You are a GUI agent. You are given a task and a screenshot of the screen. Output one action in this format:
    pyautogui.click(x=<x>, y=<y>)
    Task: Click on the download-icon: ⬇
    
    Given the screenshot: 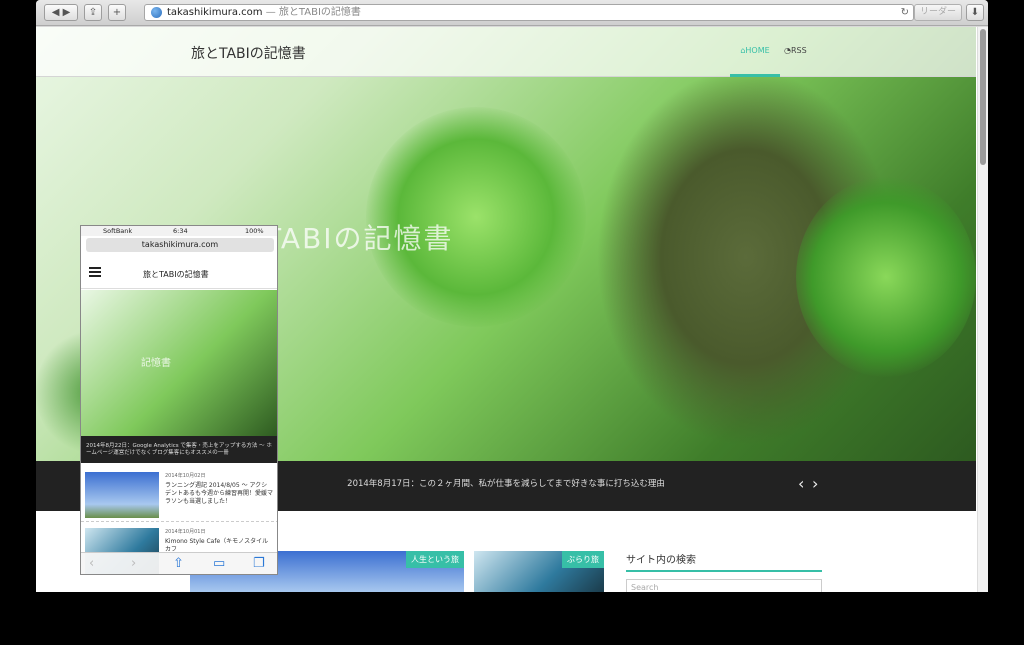 What is the action you would take?
    pyautogui.click(x=975, y=12)
    